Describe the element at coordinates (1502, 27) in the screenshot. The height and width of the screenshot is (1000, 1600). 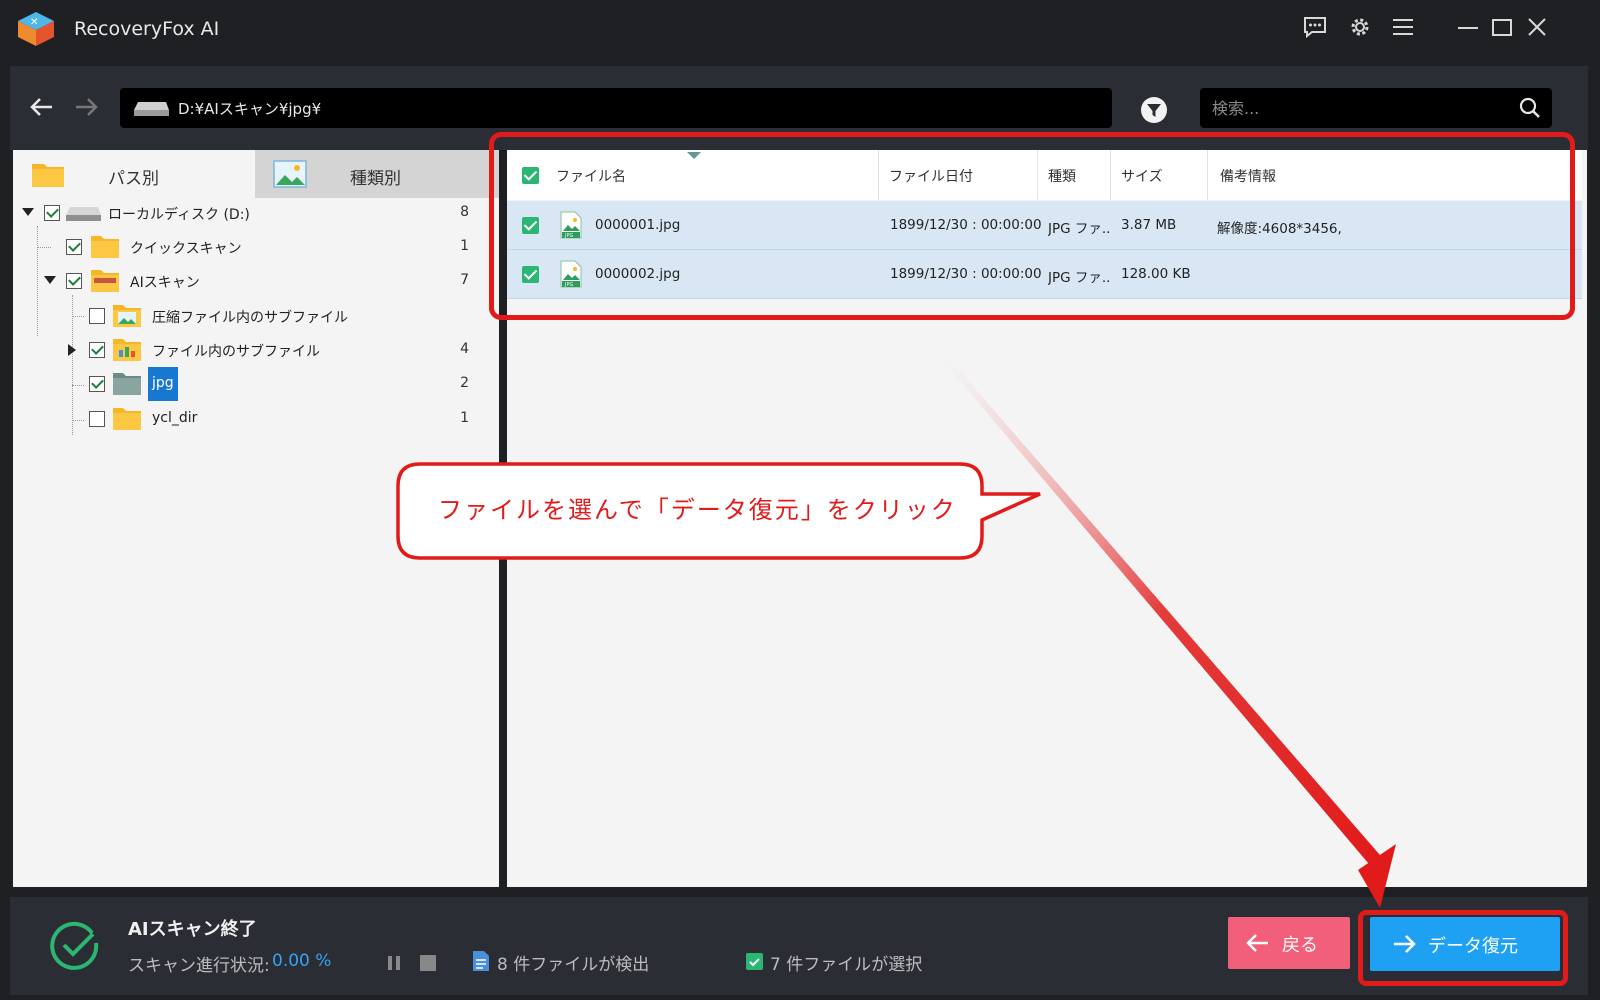
I see `maximize-icon` at that location.